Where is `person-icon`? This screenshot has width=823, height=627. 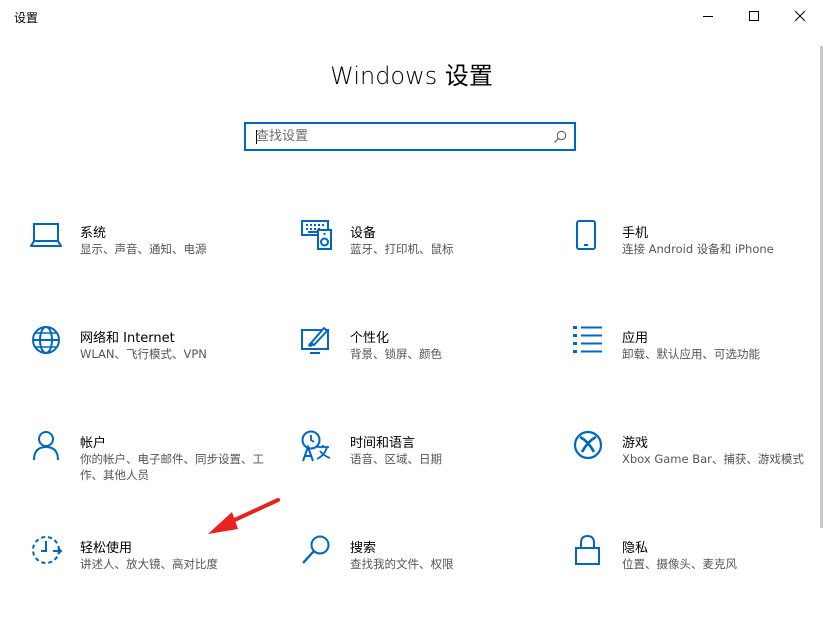
person-icon is located at coordinates (46, 446).